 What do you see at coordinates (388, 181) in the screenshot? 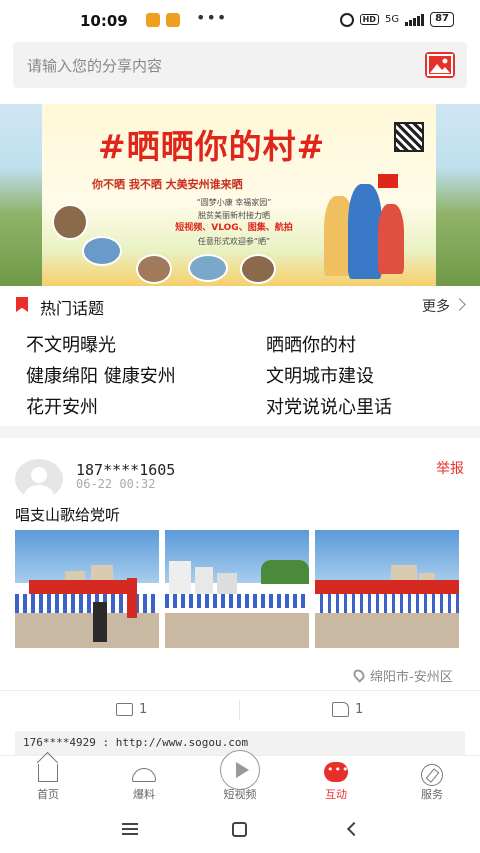
I see `red-flag-icon` at bounding box center [388, 181].